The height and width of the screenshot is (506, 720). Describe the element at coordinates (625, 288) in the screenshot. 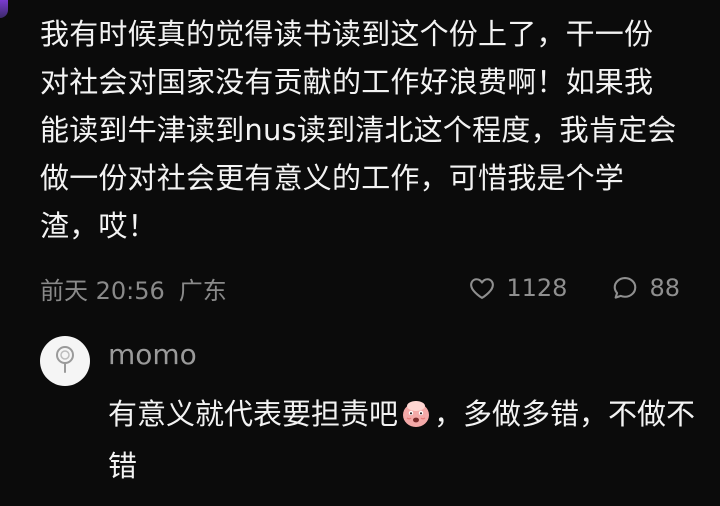

I see `speech-bubble-icon` at that location.